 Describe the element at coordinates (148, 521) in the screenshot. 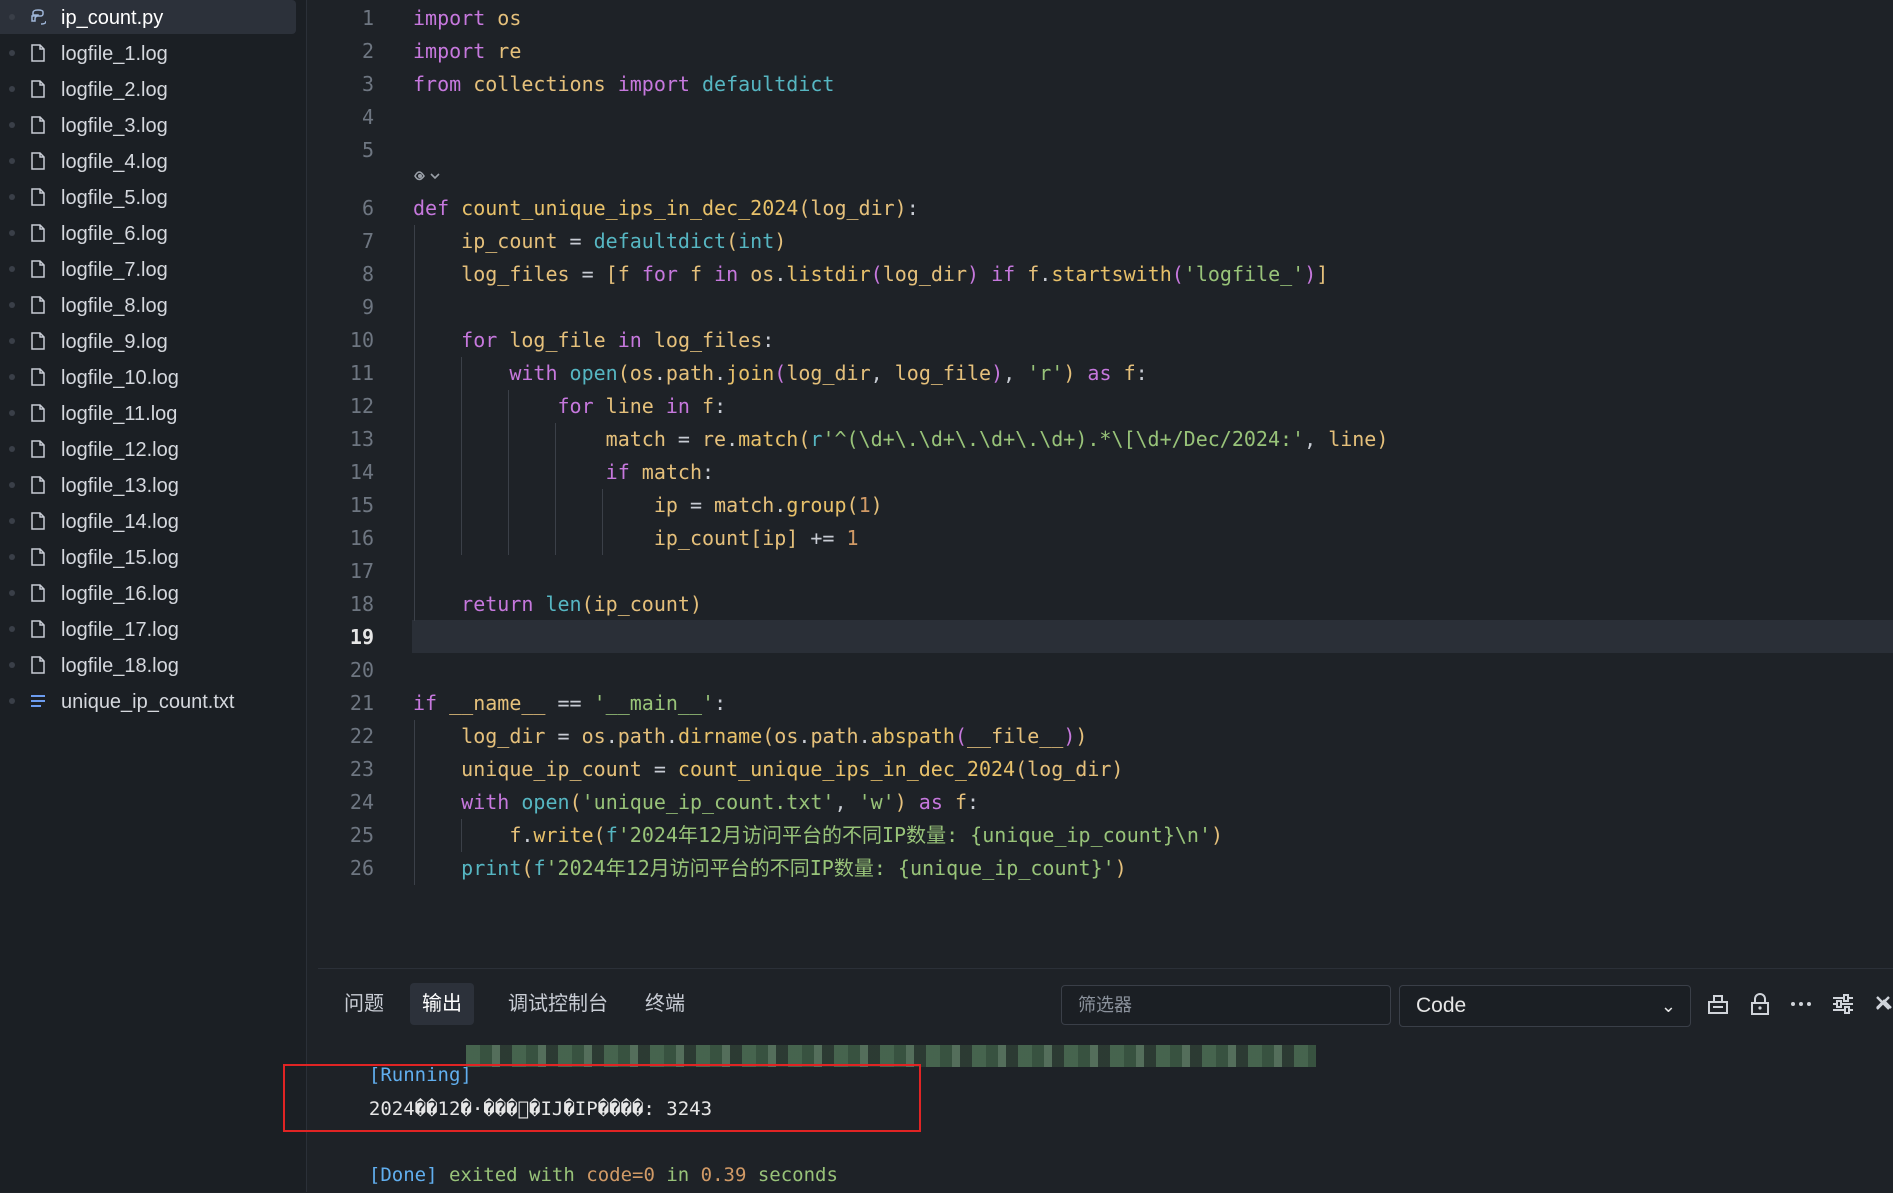

I see `file-item: logfile_14.log` at that location.